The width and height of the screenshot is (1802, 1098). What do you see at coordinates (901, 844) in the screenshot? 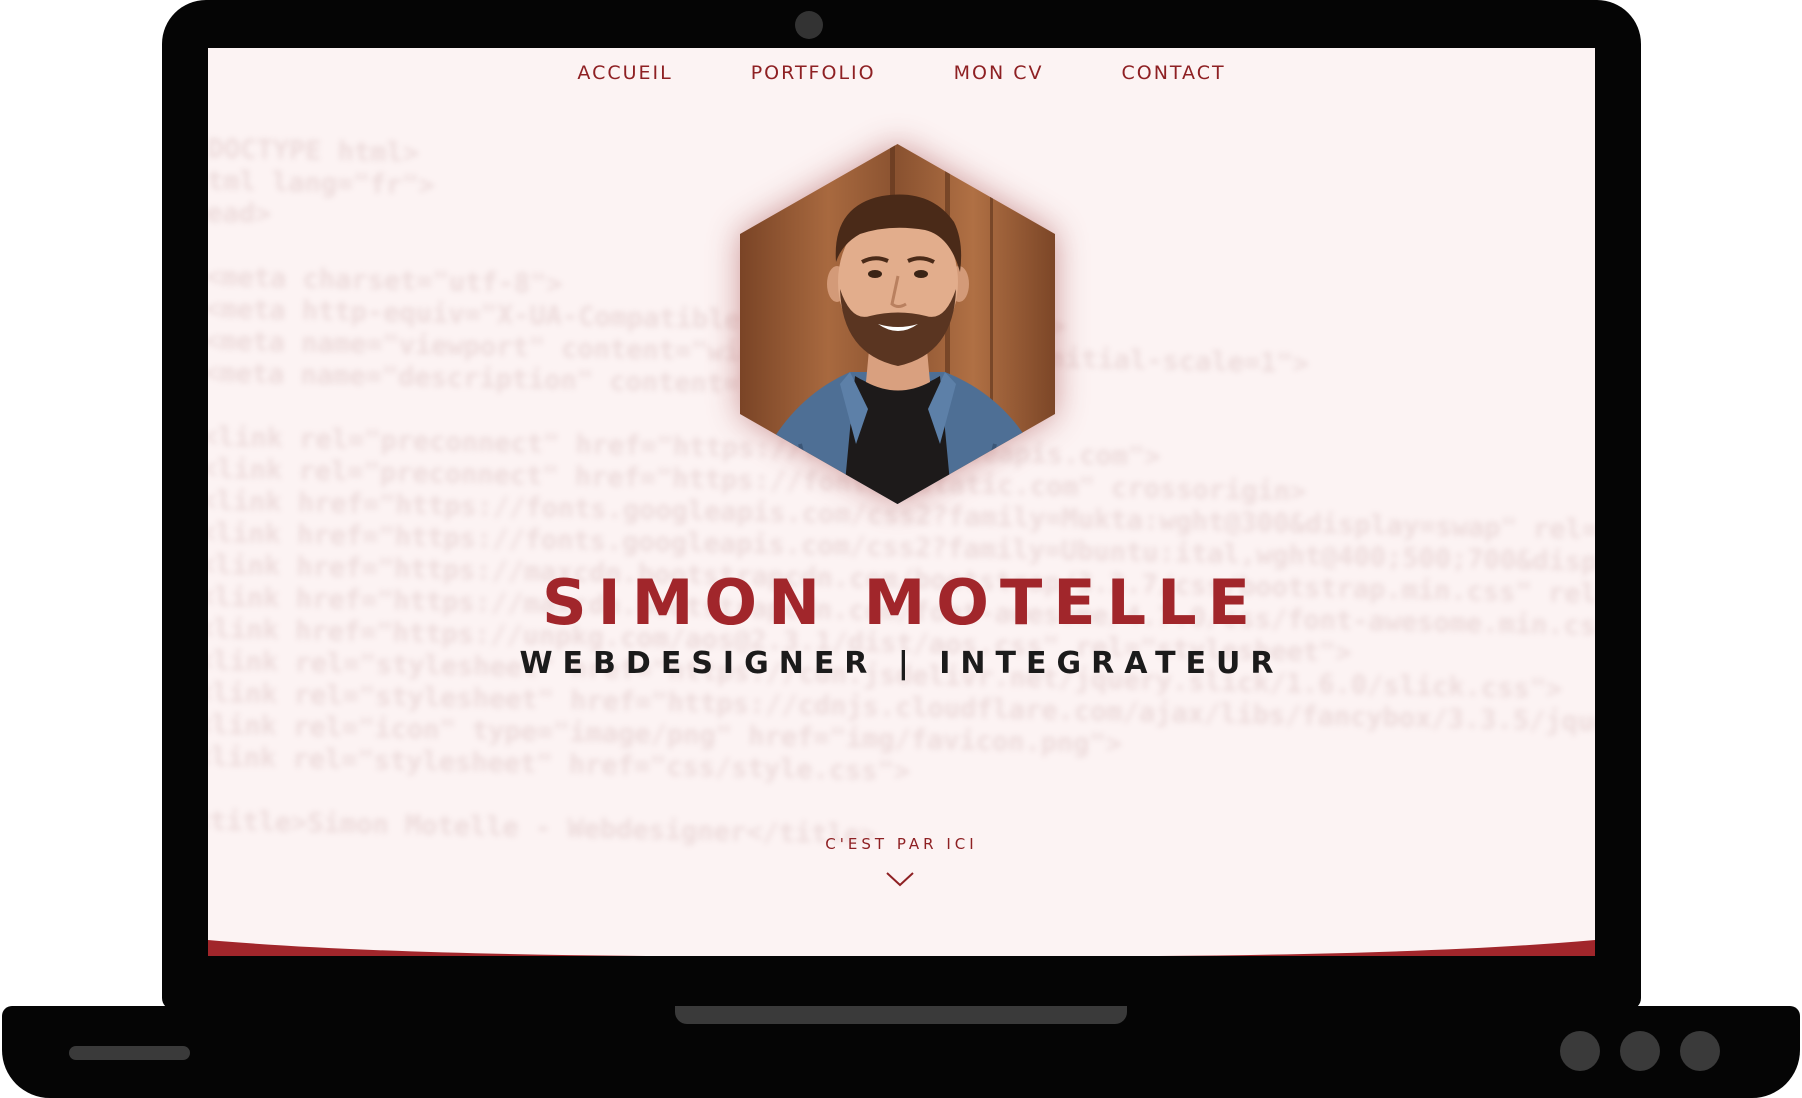
I see `scroll-down-link: C'EST PAR ICI` at bounding box center [901, 844].